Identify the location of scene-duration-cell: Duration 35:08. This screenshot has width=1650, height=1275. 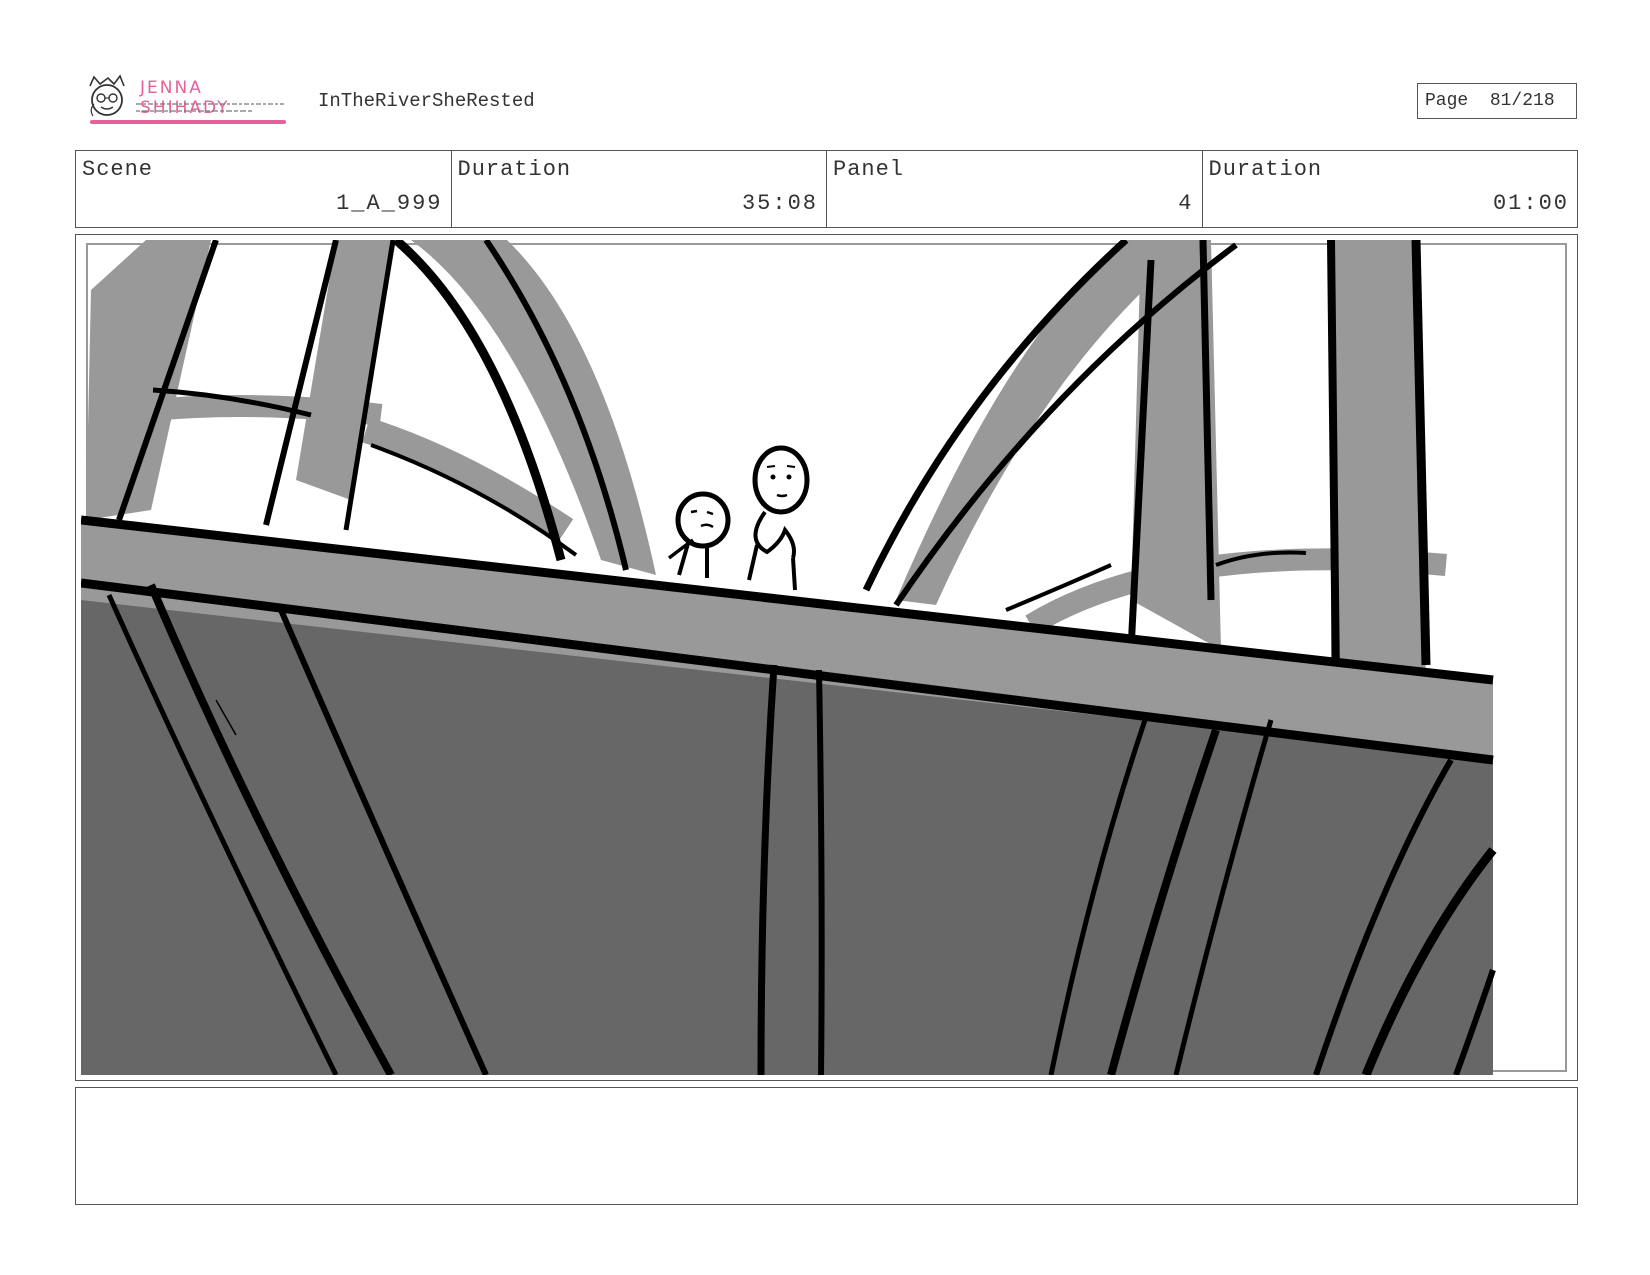
(639, 189).